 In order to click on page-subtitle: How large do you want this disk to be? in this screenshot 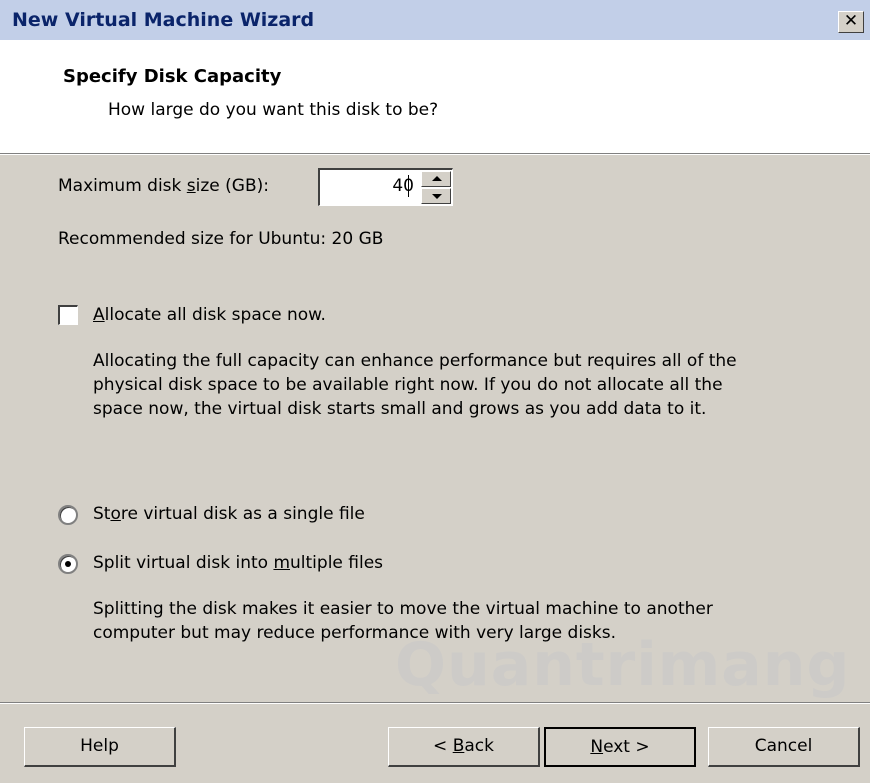, I will do `click(273, 110)`.